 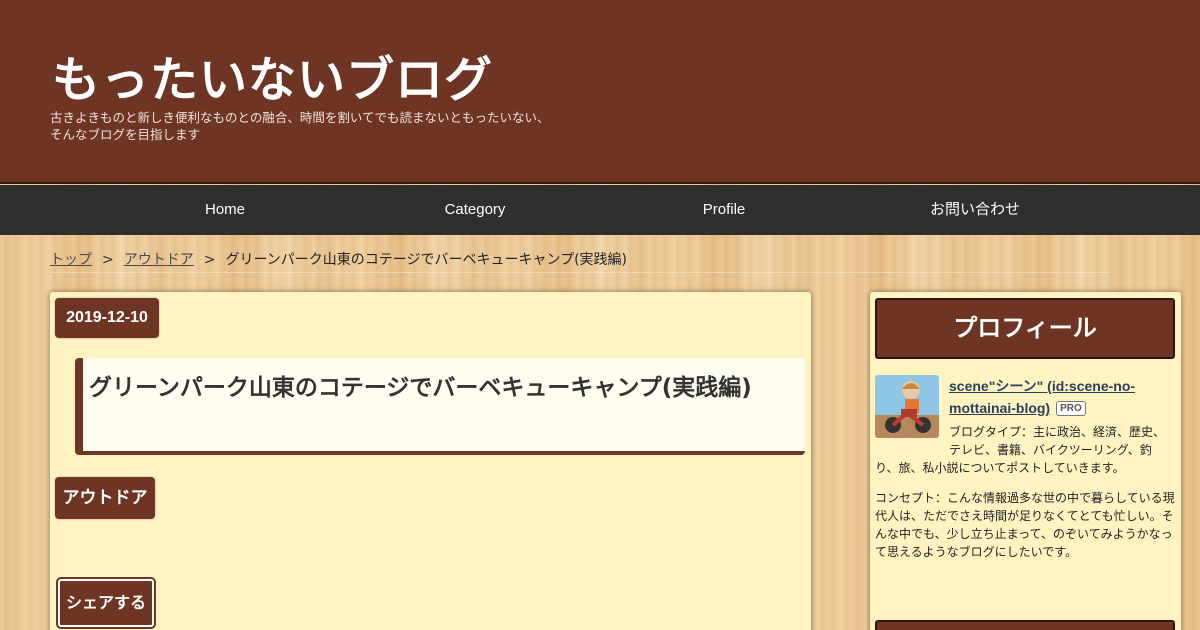 I want to click on breadcrumb-top-link: トップ, so click(x=71, y=260).